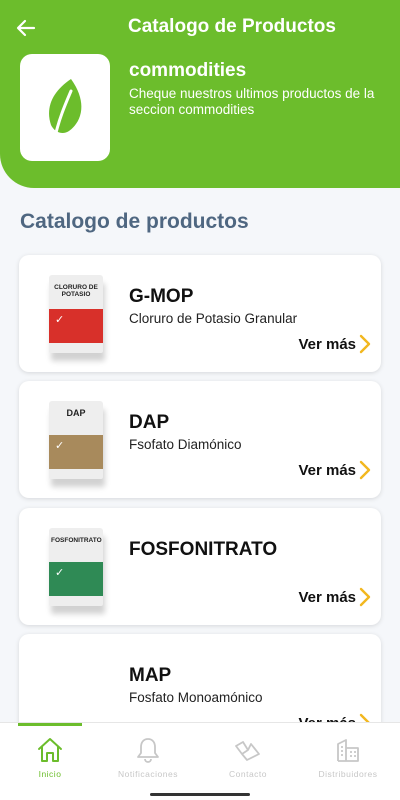 The image size is (400, 800). Describe the element at coordinates (348, 750) in the screenshot. I see `building-icon` at that location.